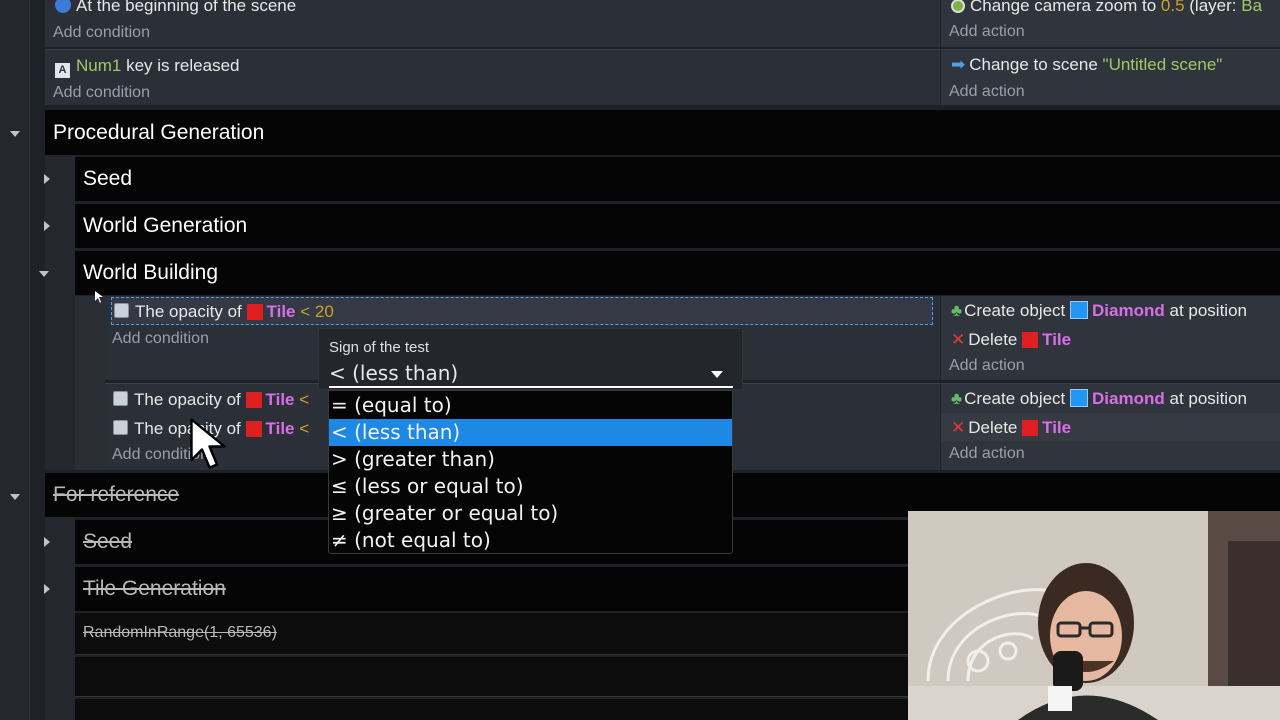  Describe the element at coordinates (151, 272) in the screenshot. I see `group-title: World Building` at that location.